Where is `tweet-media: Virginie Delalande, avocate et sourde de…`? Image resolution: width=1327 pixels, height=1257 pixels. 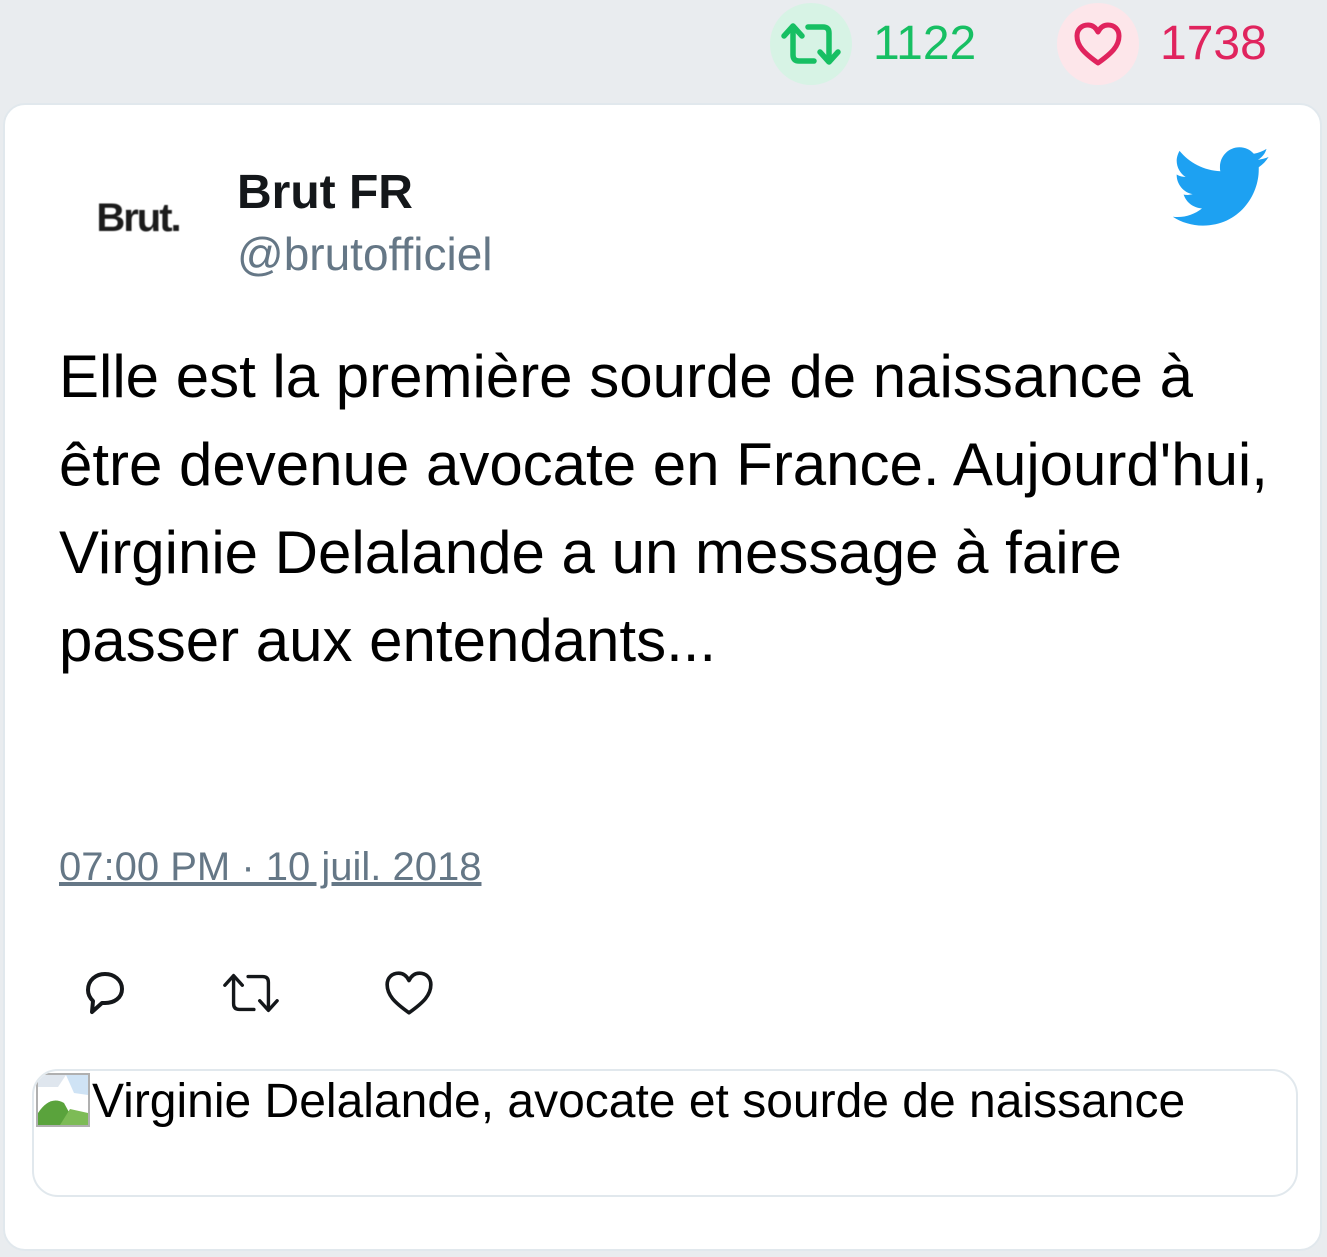
tweet-media: Virginie Delalande, avocate et sourde de… is located at coordinates (665, 1133).